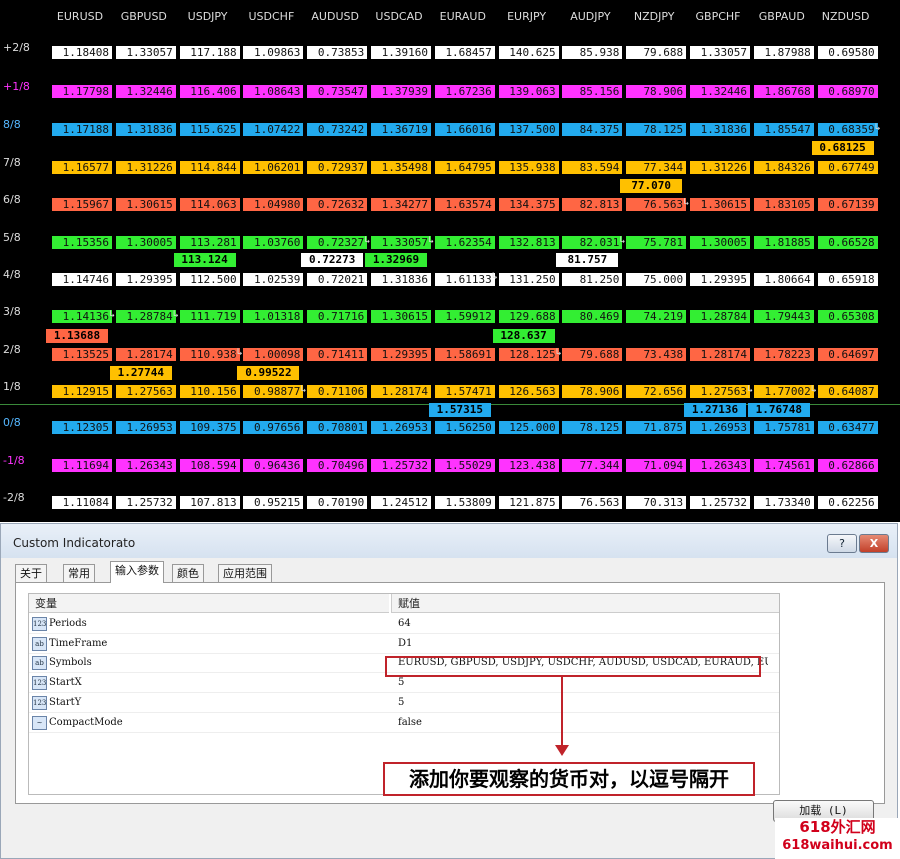 The width and height of the screenshot is (900, 859). What do you see at coordinates (65, 702) in the screenshot?
I see `param-name: StartY` at bounding box center [65, 702].